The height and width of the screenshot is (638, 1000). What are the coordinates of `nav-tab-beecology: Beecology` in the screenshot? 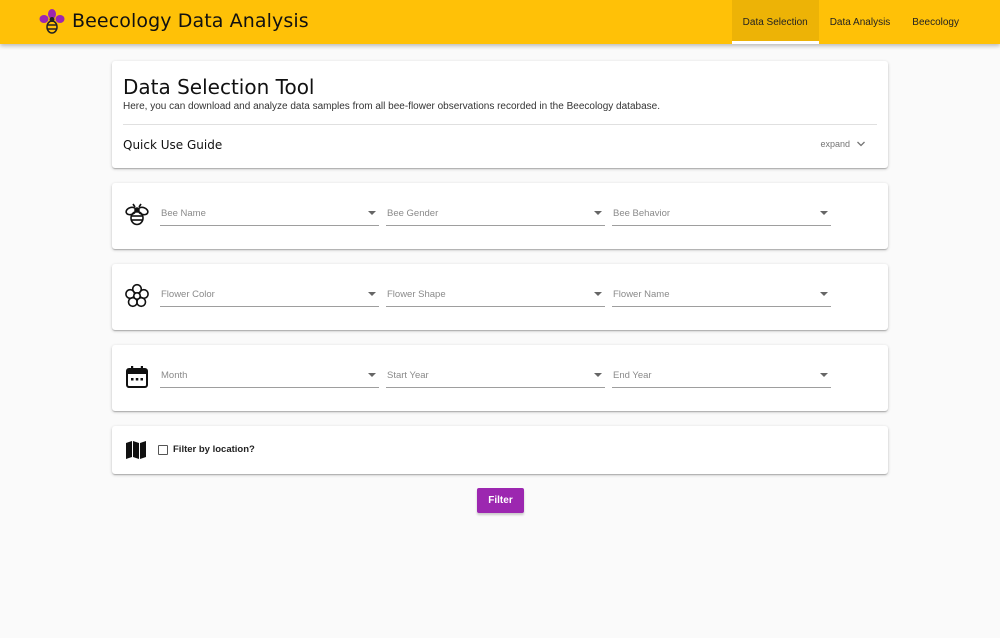 It's located at (935, 22).